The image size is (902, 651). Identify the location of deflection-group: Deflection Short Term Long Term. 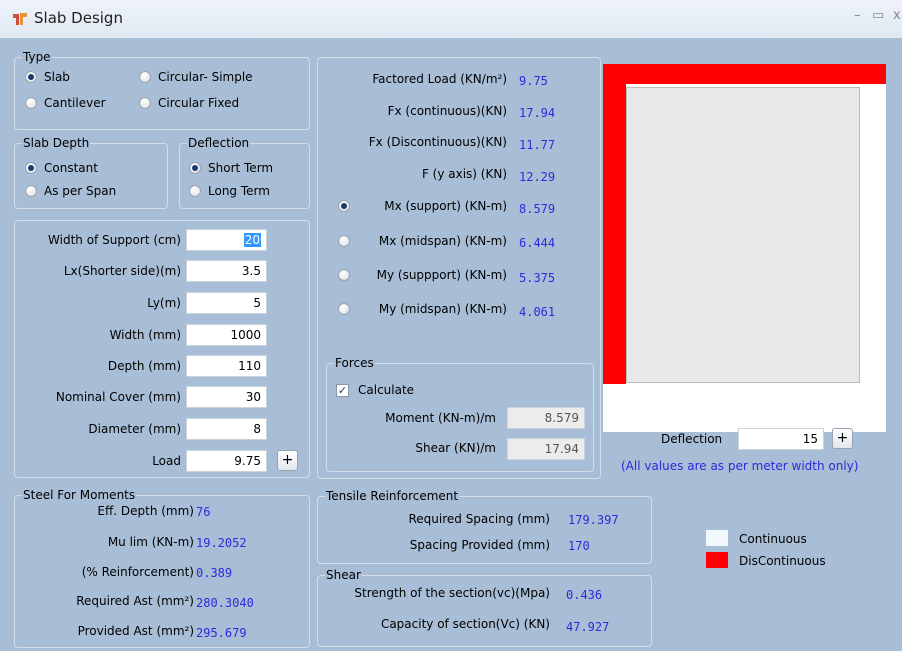
(244, 172).